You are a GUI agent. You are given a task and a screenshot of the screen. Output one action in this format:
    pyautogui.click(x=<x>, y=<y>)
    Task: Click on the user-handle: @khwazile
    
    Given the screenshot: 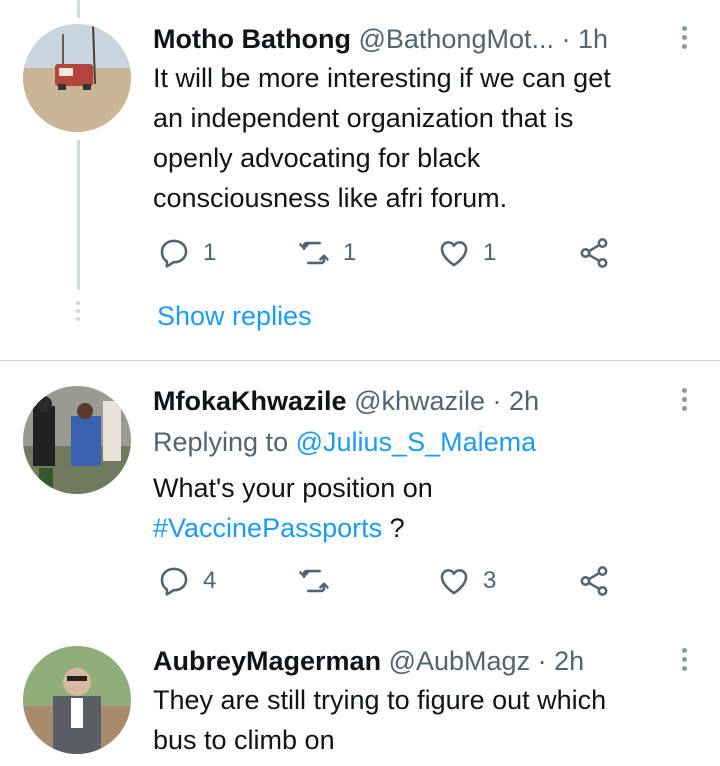 What is the action you would take?
    pyautogui.click(x=419, y=401)
    